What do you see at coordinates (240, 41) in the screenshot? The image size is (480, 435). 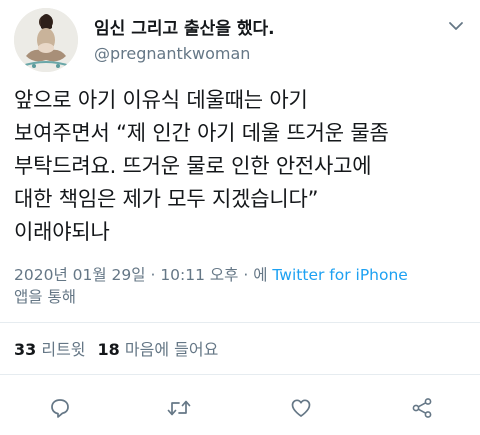 I see `tweet-header: 임신 그리고 출산을 했다. @pregnantkwoman` at bounding box center [240, 41].